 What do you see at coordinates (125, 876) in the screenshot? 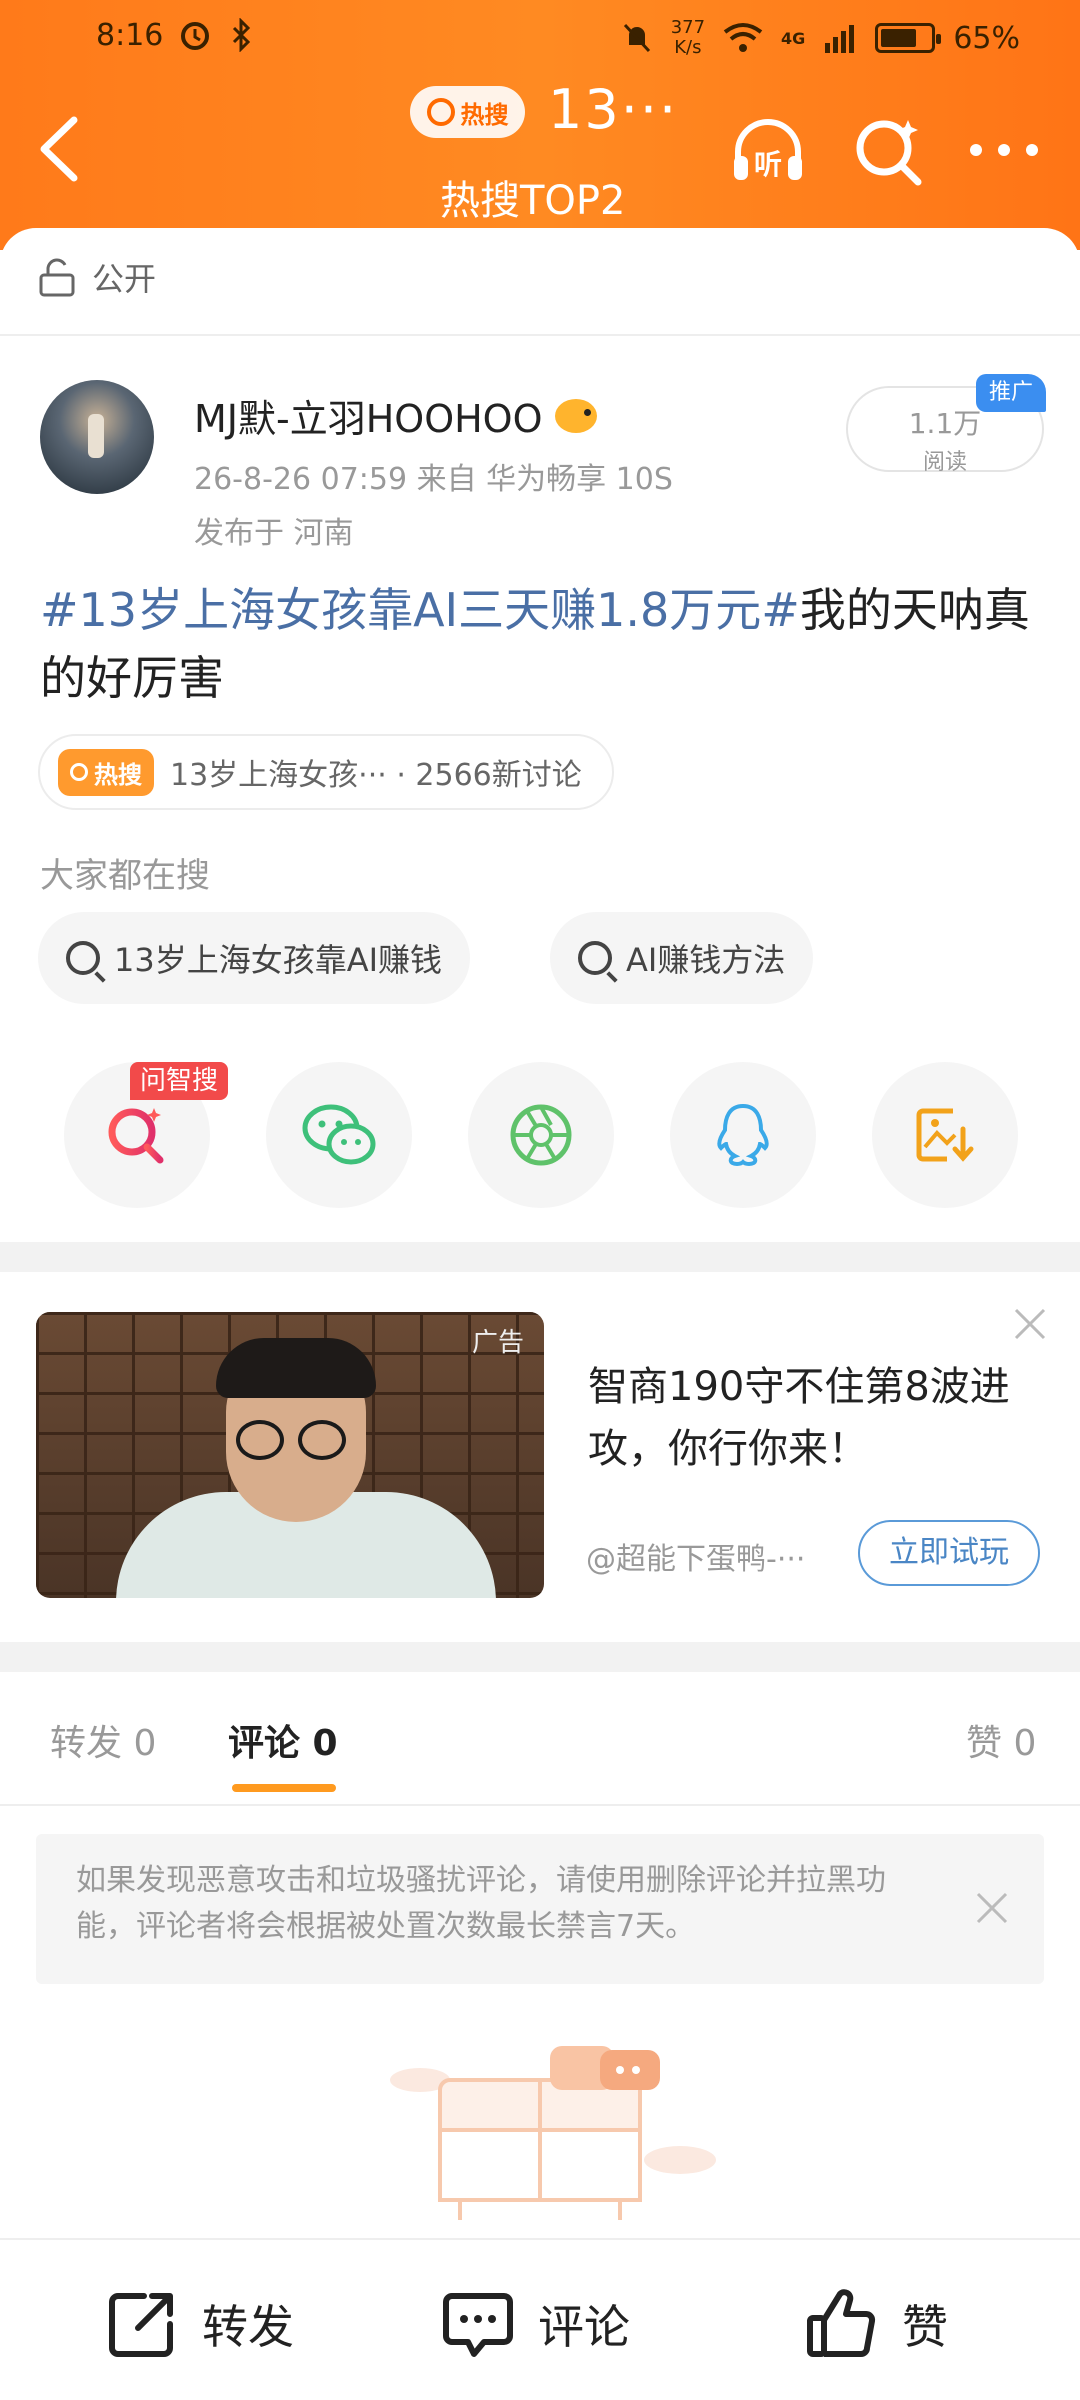
I see `everyone-searching-label: 大家都在搜` at bounding box center [125, 876].